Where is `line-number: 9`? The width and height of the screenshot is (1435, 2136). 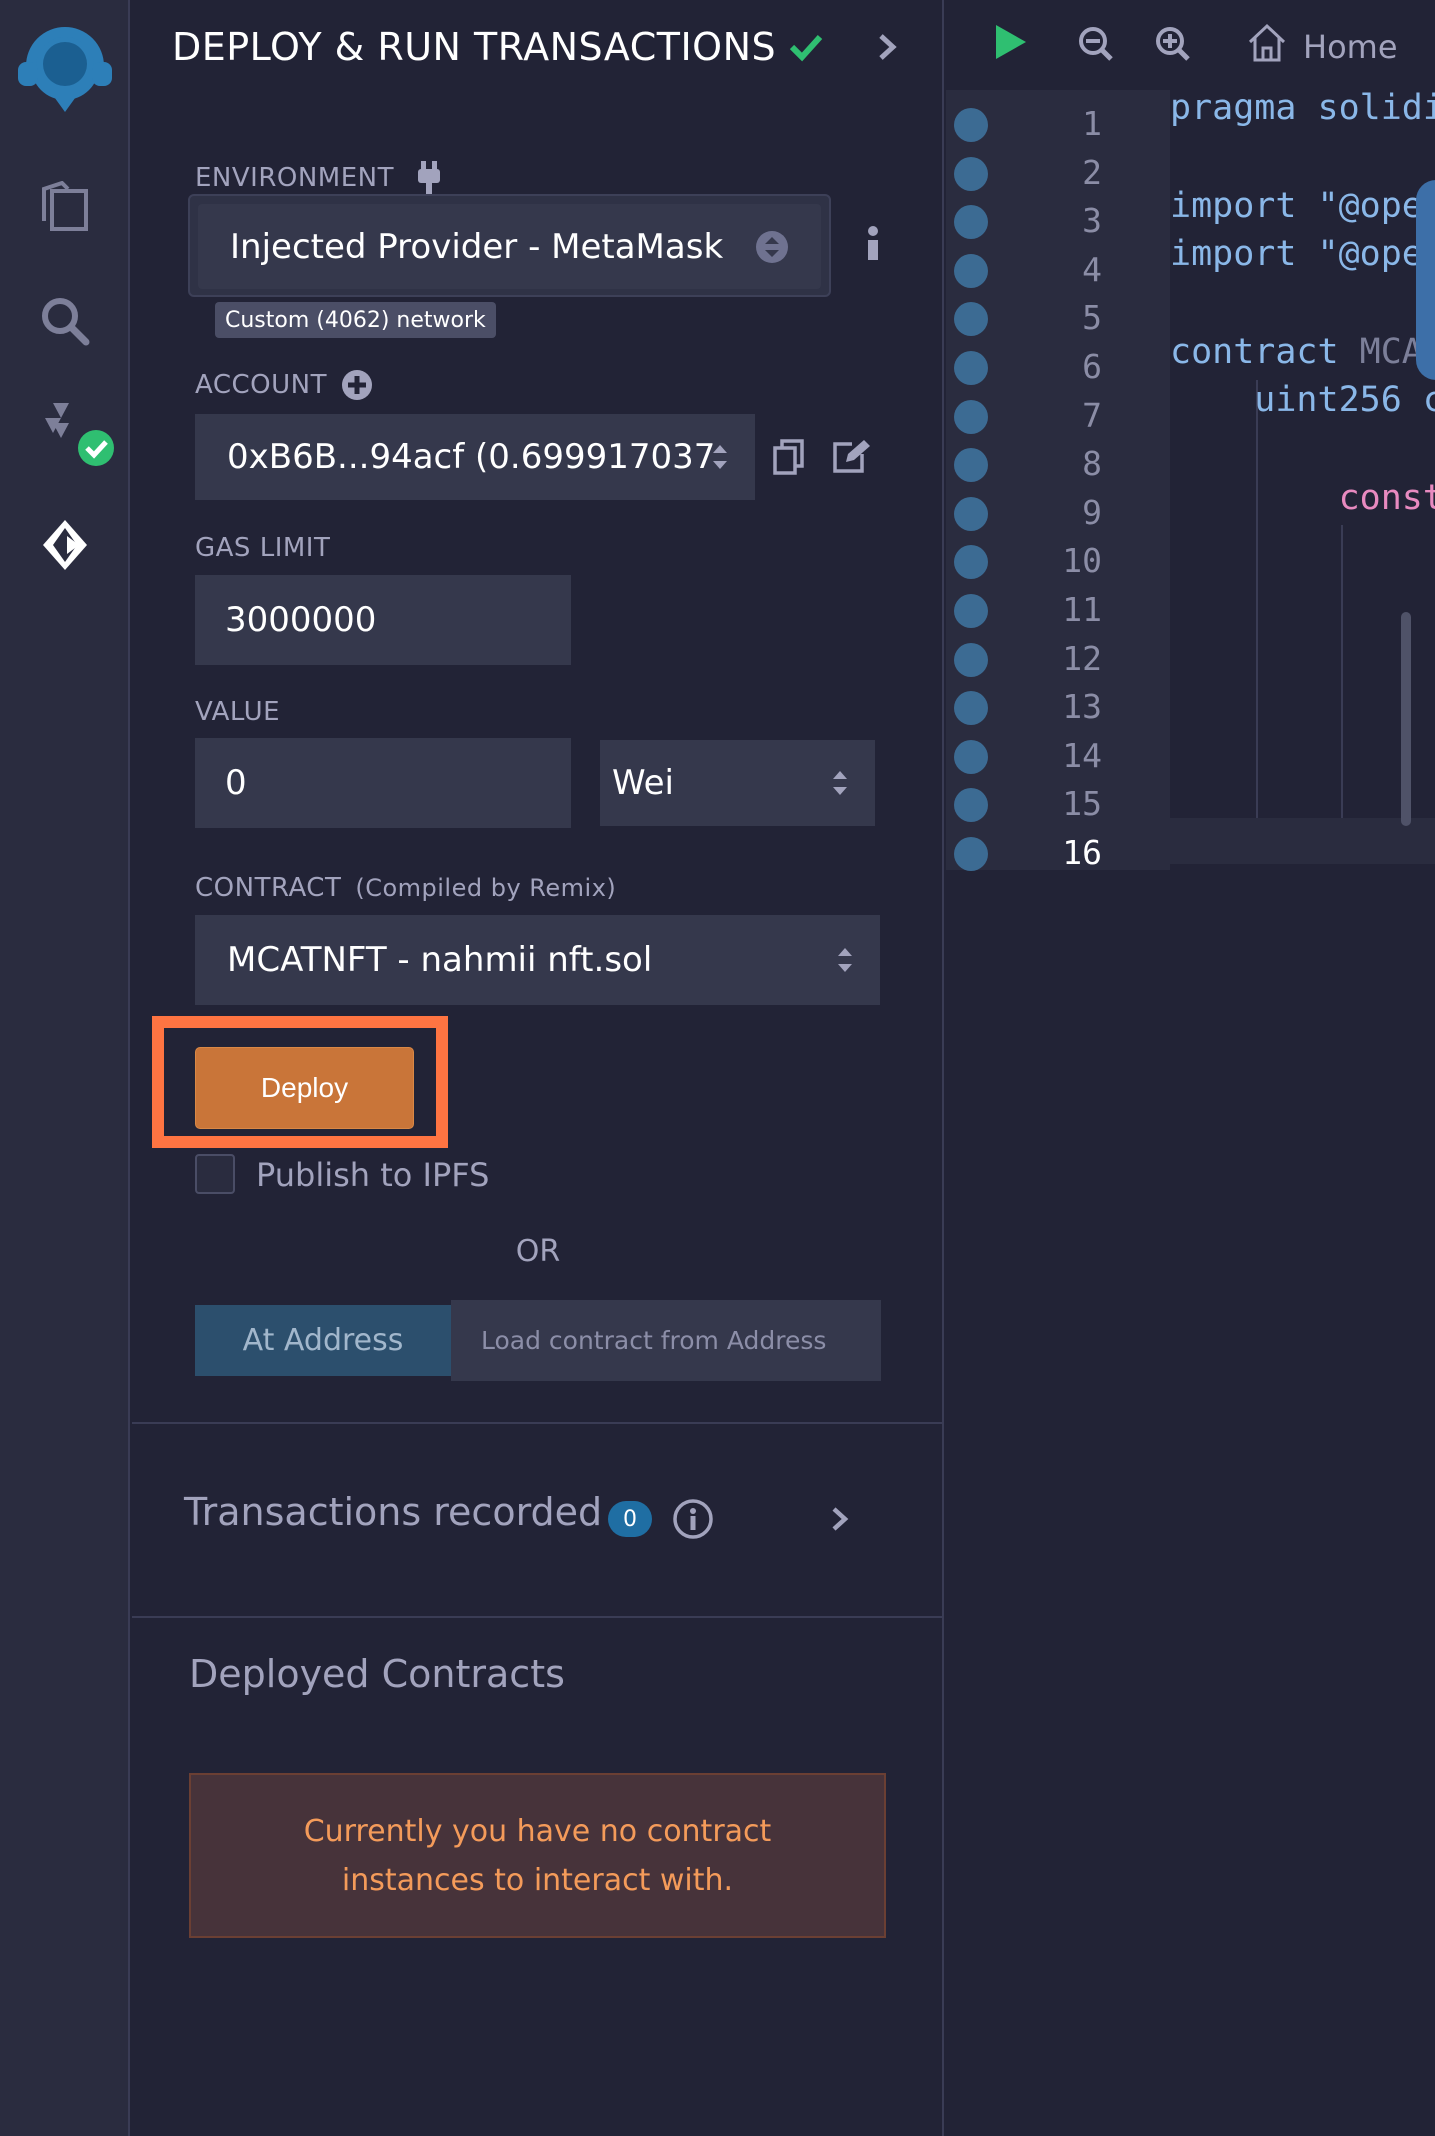
line-number: 9 is located at coordinates (1092, 512).